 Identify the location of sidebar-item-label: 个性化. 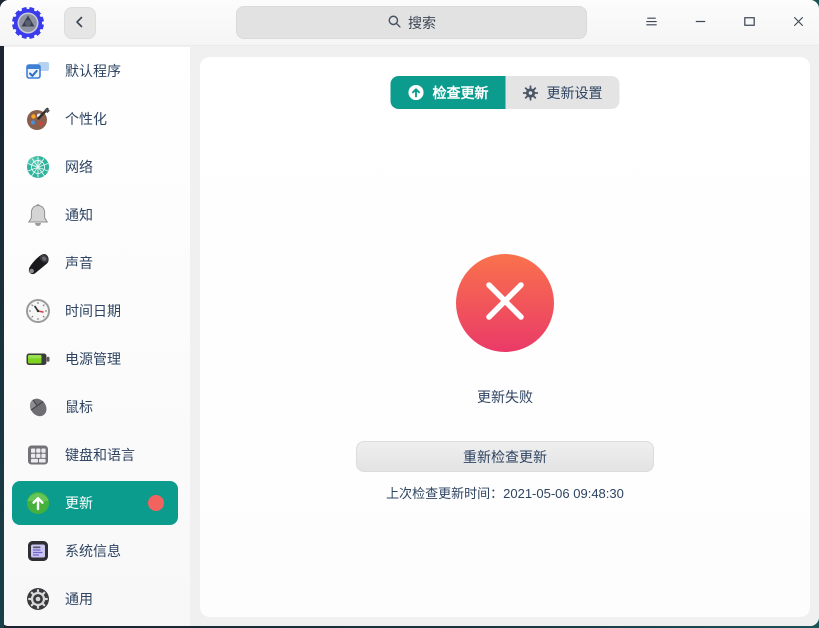
(86, 119).